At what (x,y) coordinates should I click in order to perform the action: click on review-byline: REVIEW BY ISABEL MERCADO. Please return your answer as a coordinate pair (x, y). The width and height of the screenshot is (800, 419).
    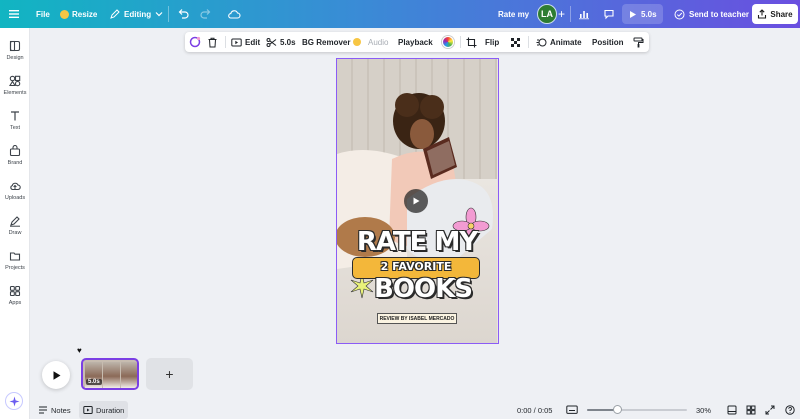
    Looking at the image, I should click on (417, 318).